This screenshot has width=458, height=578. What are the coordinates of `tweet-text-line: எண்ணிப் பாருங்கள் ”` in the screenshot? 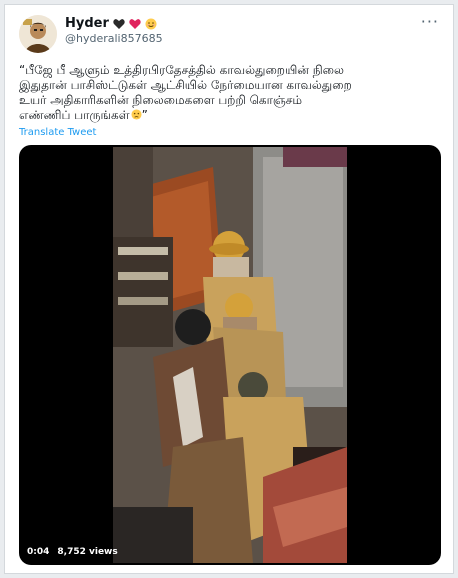 It's located at (83, 115).